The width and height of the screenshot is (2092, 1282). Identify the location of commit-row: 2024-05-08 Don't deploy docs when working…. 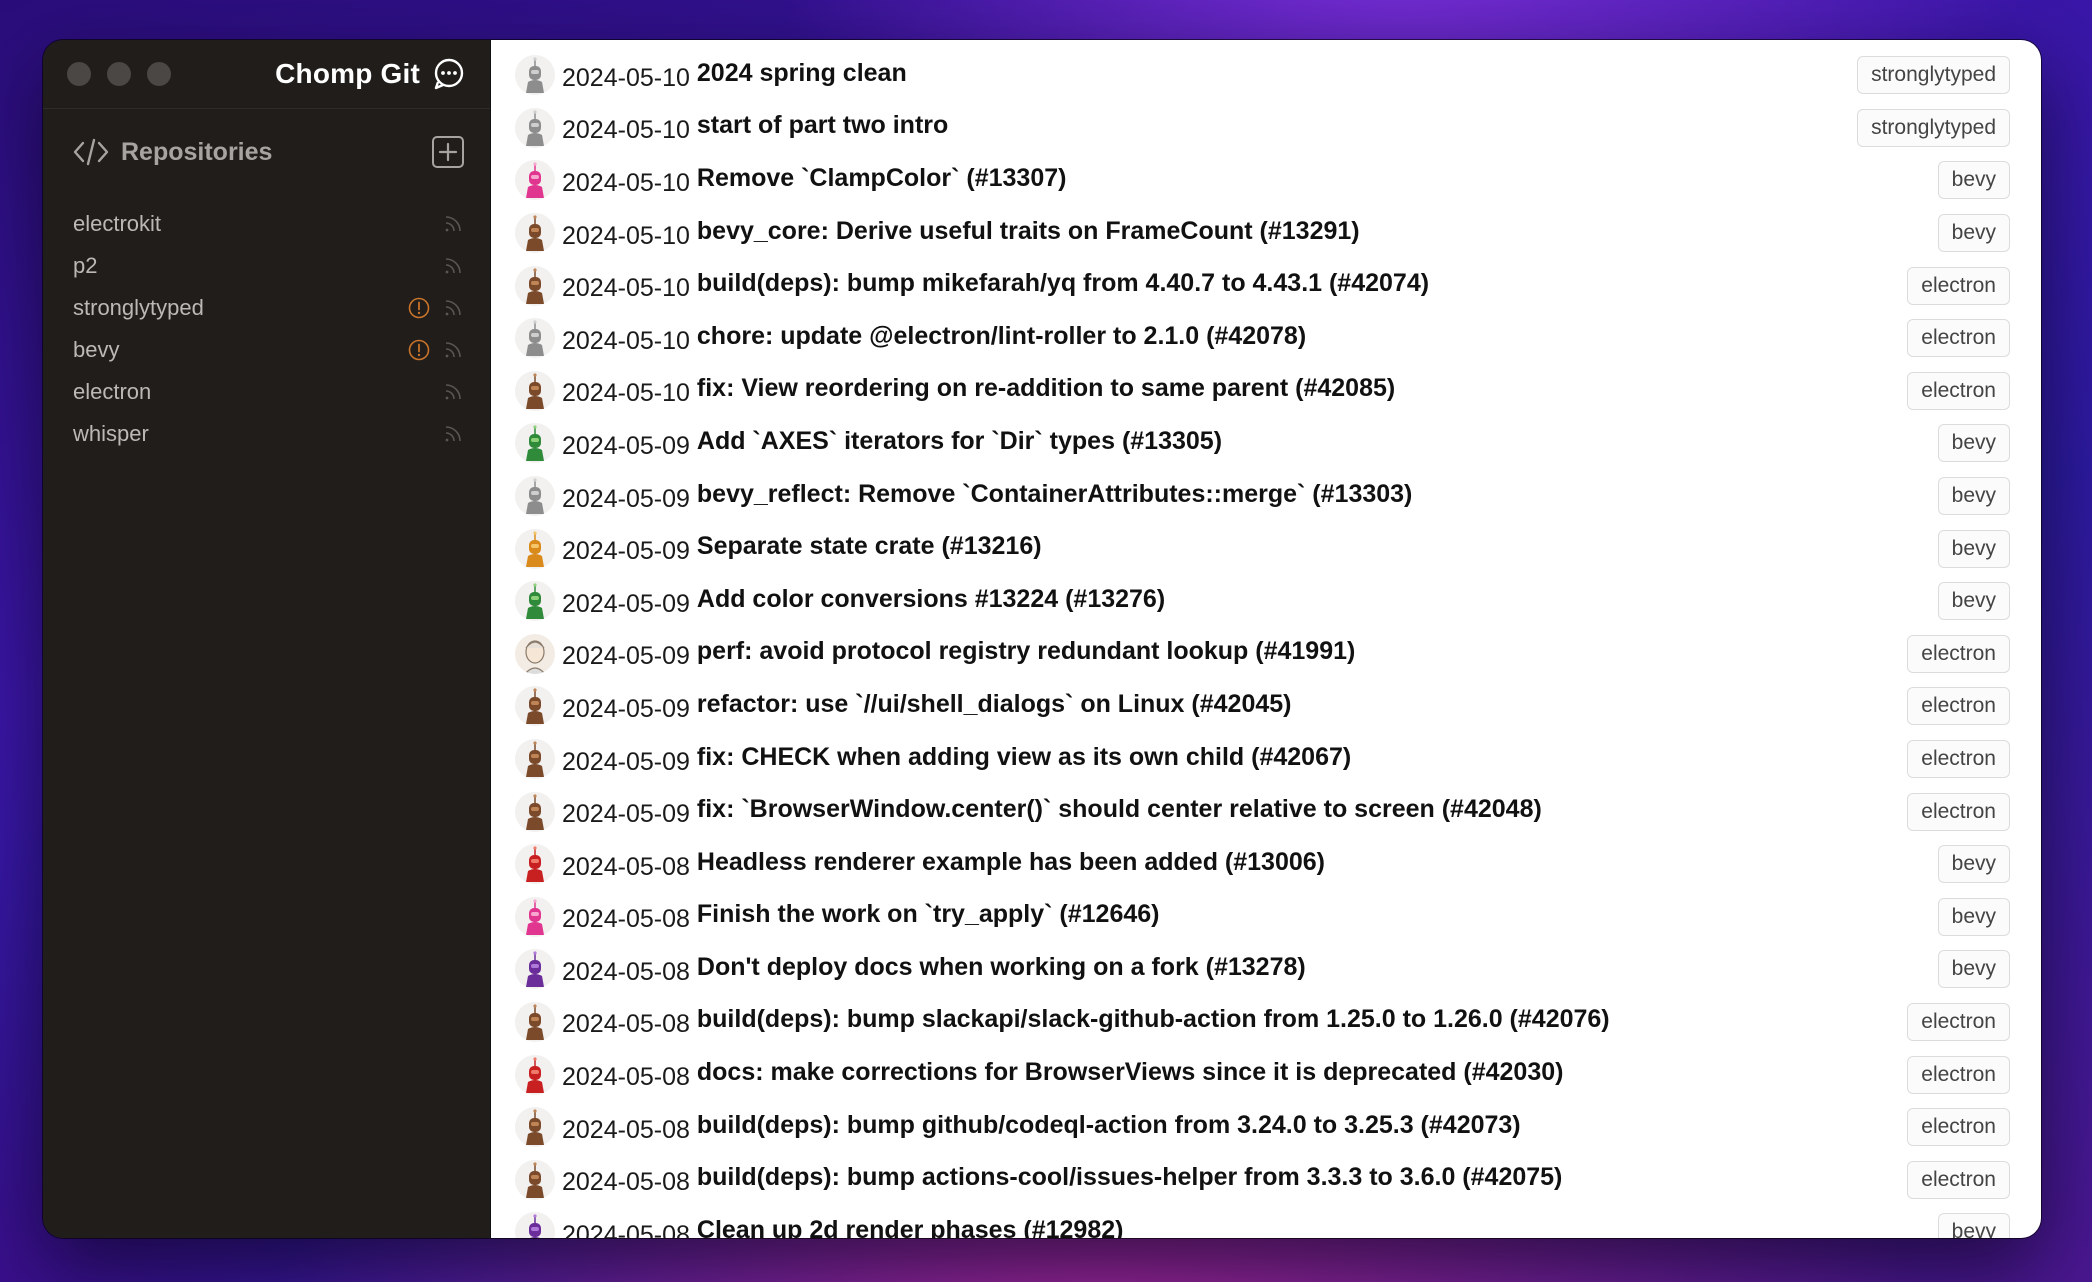
(1266, 969).